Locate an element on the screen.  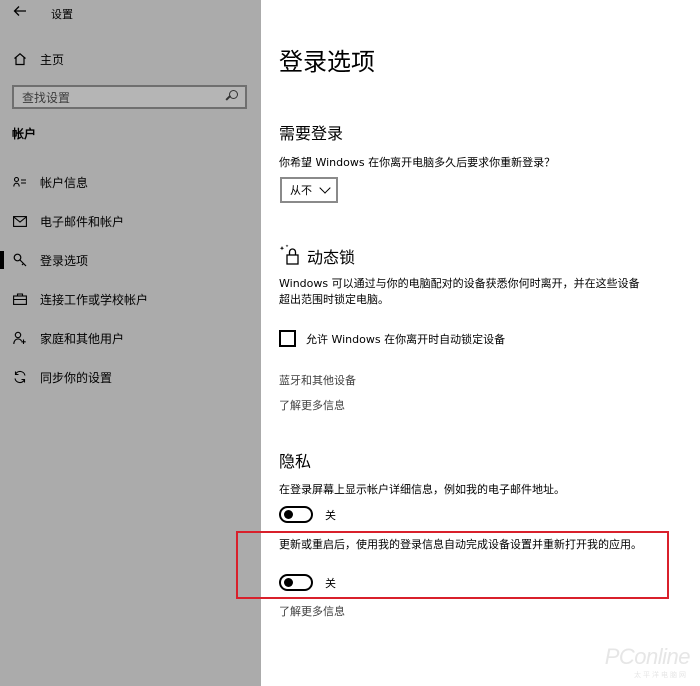
account-details-toggle is located at coordinates (296, 514).